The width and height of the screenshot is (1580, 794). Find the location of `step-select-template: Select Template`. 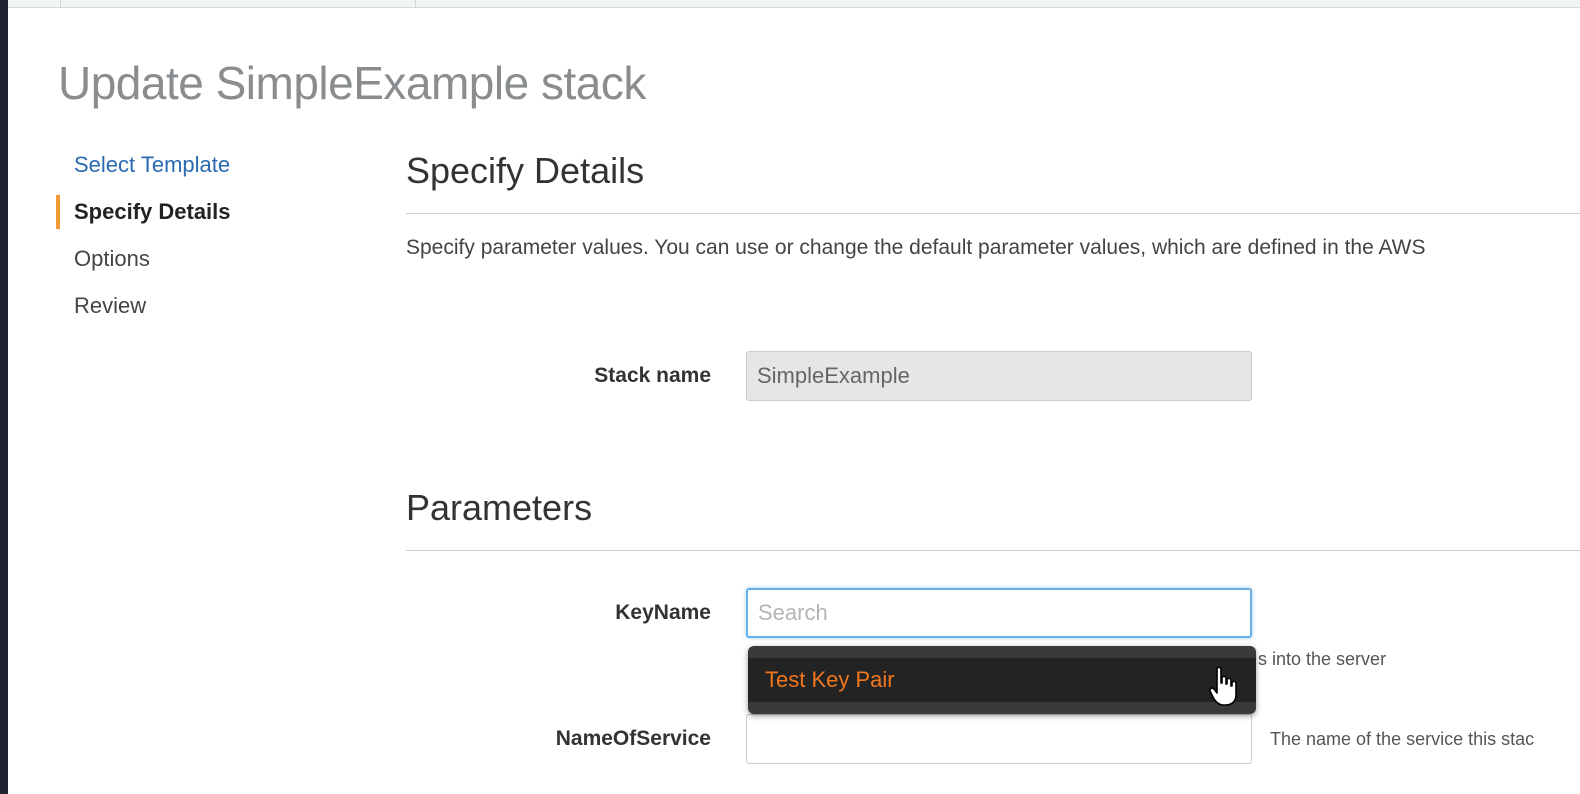

step-select-template: Select Template is located at coordinates (196, 171).